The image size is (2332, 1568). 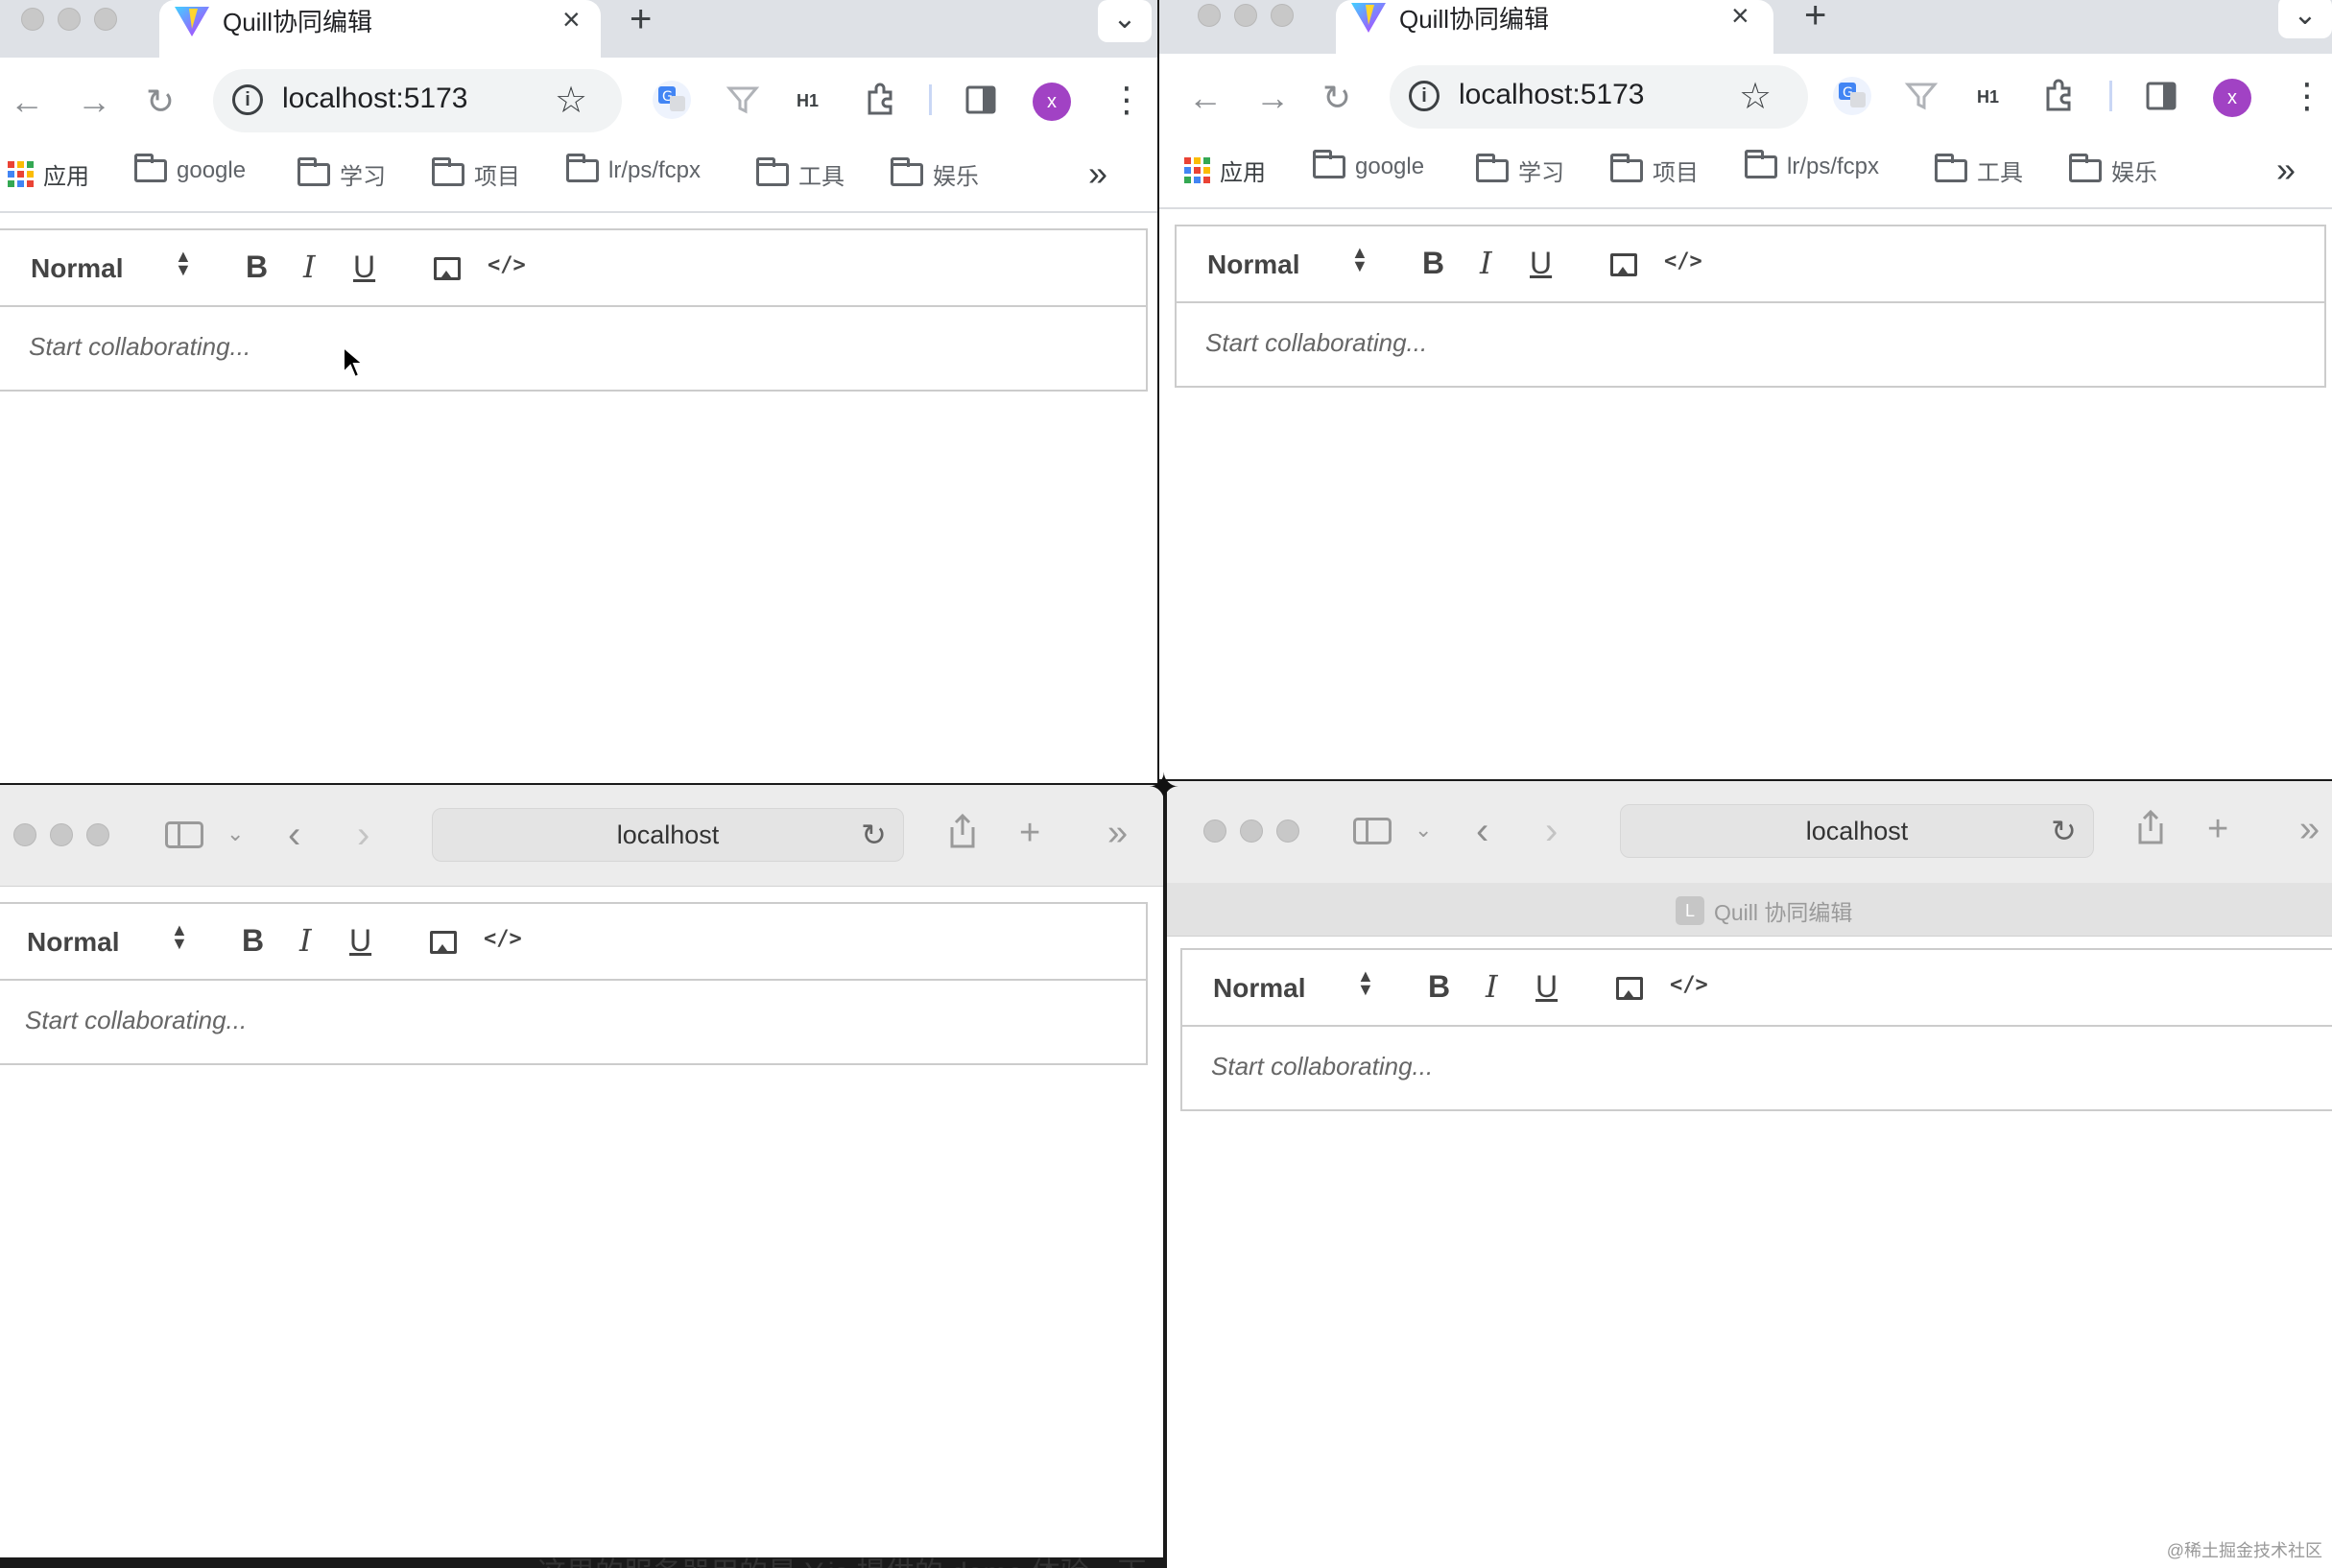 I want to click on safari-tab: L Quill 协同编辑, so click(x=1764, y=910).